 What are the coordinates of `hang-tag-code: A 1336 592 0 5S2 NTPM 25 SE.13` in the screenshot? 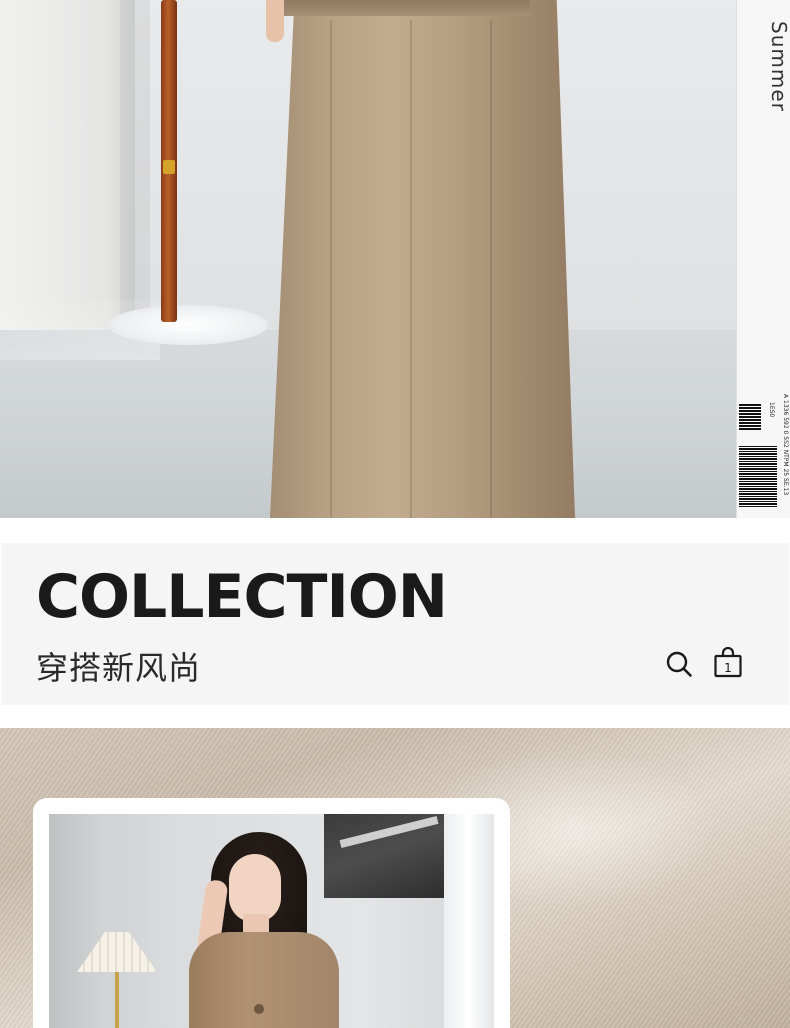 It's located at (785, 445).